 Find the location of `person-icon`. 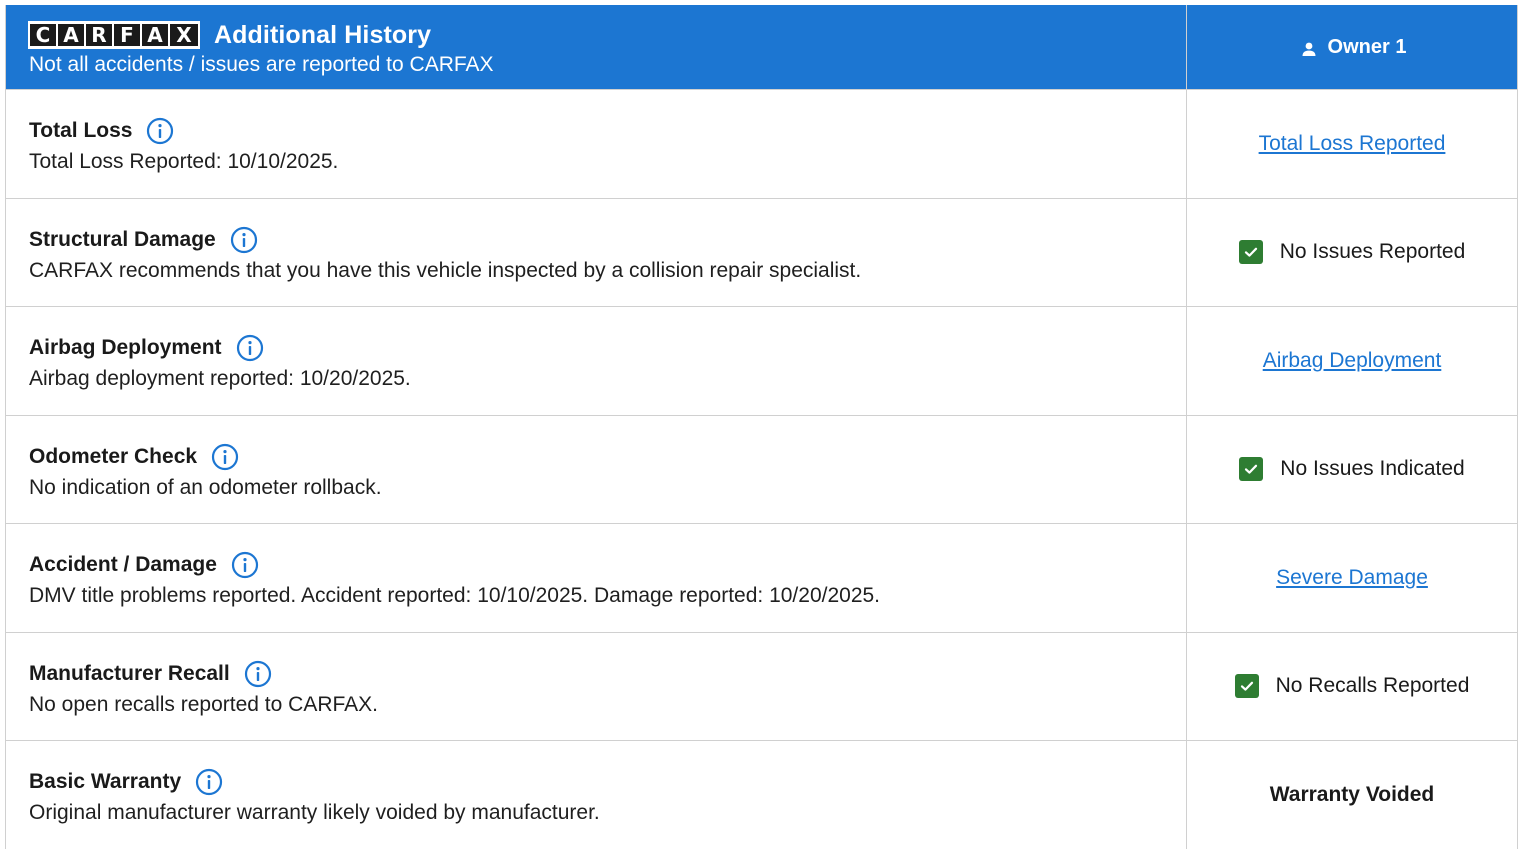

person-icon is located at coordinates (1309, 49).